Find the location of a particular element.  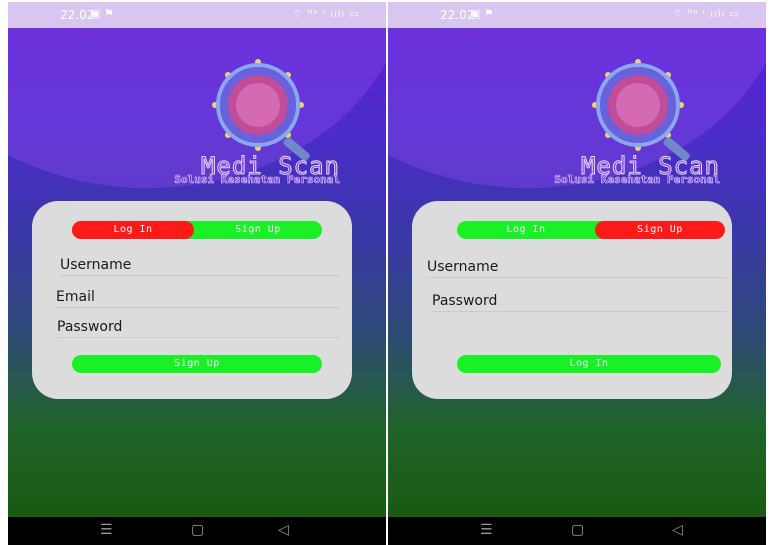

login-button: Log In is located at coordinates (589, 364).